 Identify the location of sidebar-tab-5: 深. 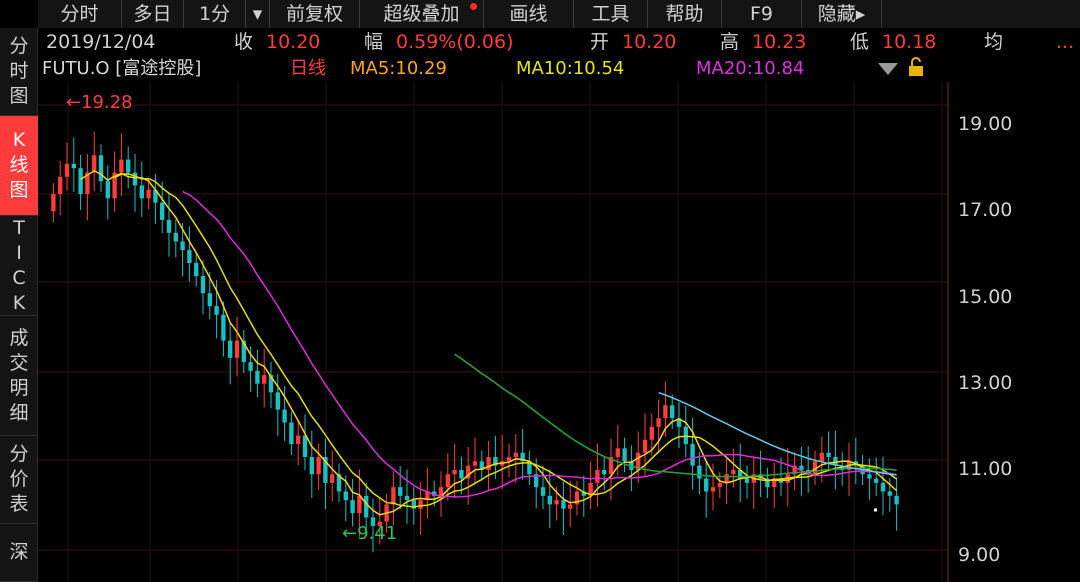
(19, 553).